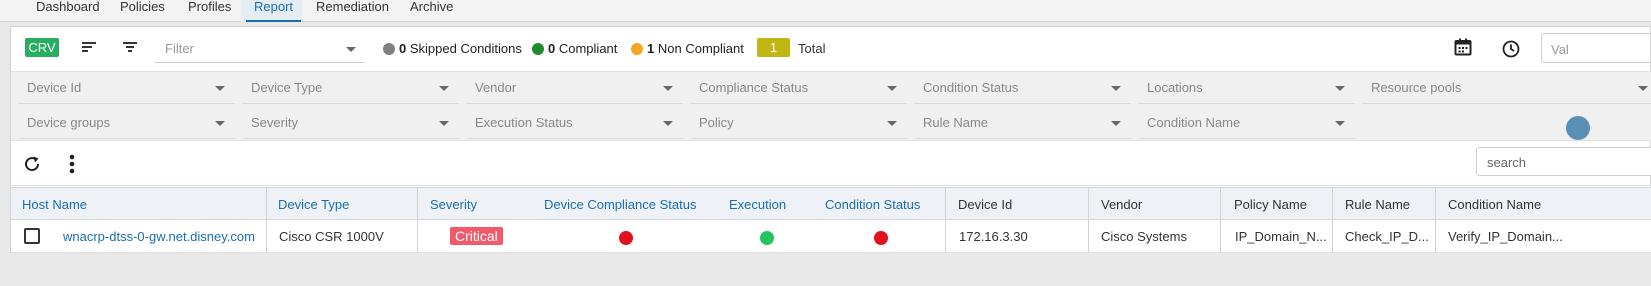  Describe the element at coordinates (1247, 123) in the screenshot. I see `filter-condition-name: Condition Name` at that location.